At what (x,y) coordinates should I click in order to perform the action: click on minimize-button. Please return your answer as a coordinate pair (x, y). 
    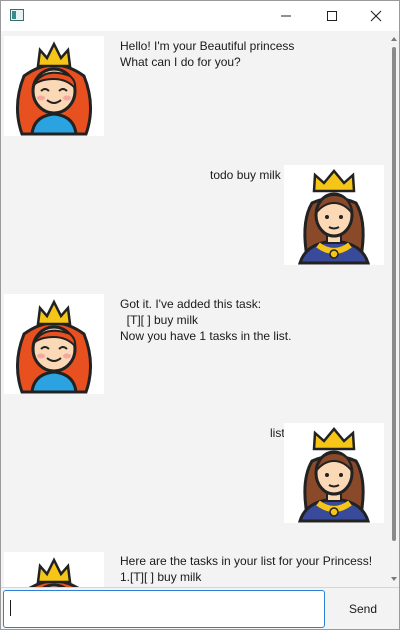
    Looking at the image, I should click on (286, 16).